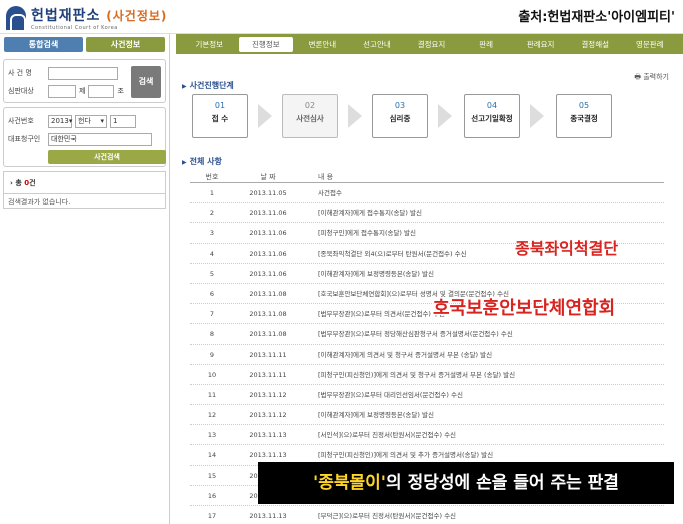 The image size is (683, 524). What do you see at coordinates (62, 91) in the screenshot?
I see `target-input` at bounding box center [62, 91].